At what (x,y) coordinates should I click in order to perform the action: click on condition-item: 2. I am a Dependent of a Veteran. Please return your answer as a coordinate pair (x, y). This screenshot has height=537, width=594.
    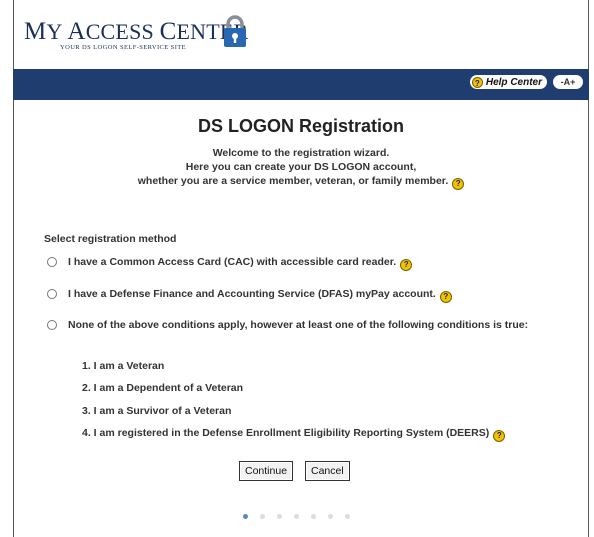
    Looking at the image, I should click on (163, 388).